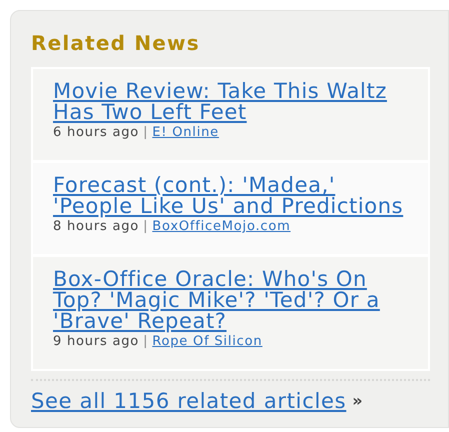 Image resolution: width=449 pixels, height=432 pixels. What do you see at coordinates (236, 300) in the screenshot?
I see `article-link: Box-Office Oracle: Who's On Top? 'Magic Mike'? 'Ted'? Or a 'Brave' Repeat?` at bounding box center [236, 300].